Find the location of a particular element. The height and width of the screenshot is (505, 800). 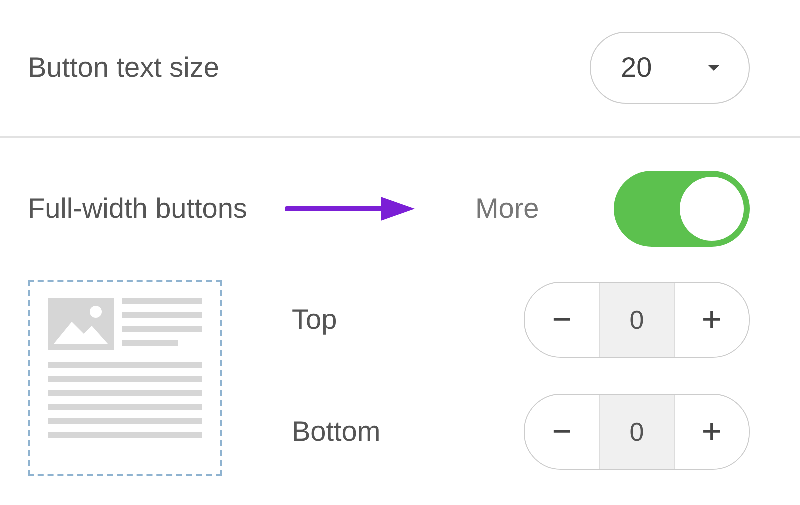

caret-icon is located at coordinates (714, 68).